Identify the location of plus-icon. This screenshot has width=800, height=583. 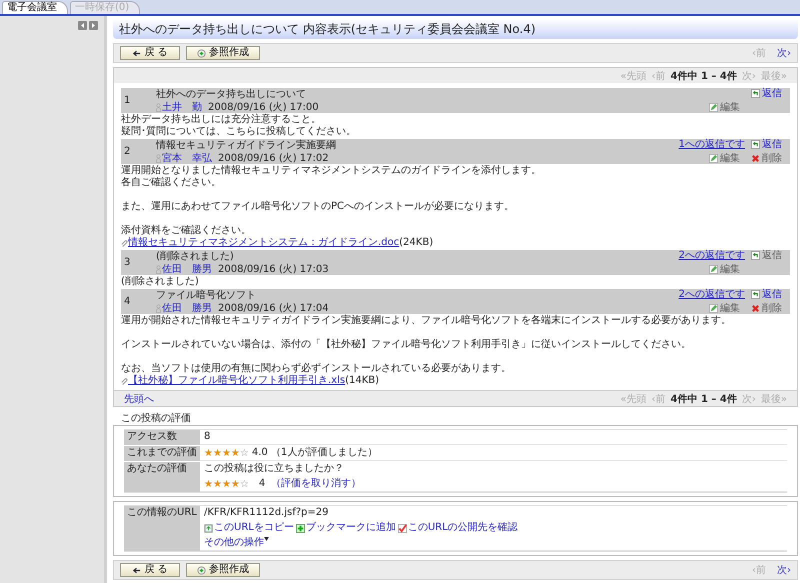
(300, 528).